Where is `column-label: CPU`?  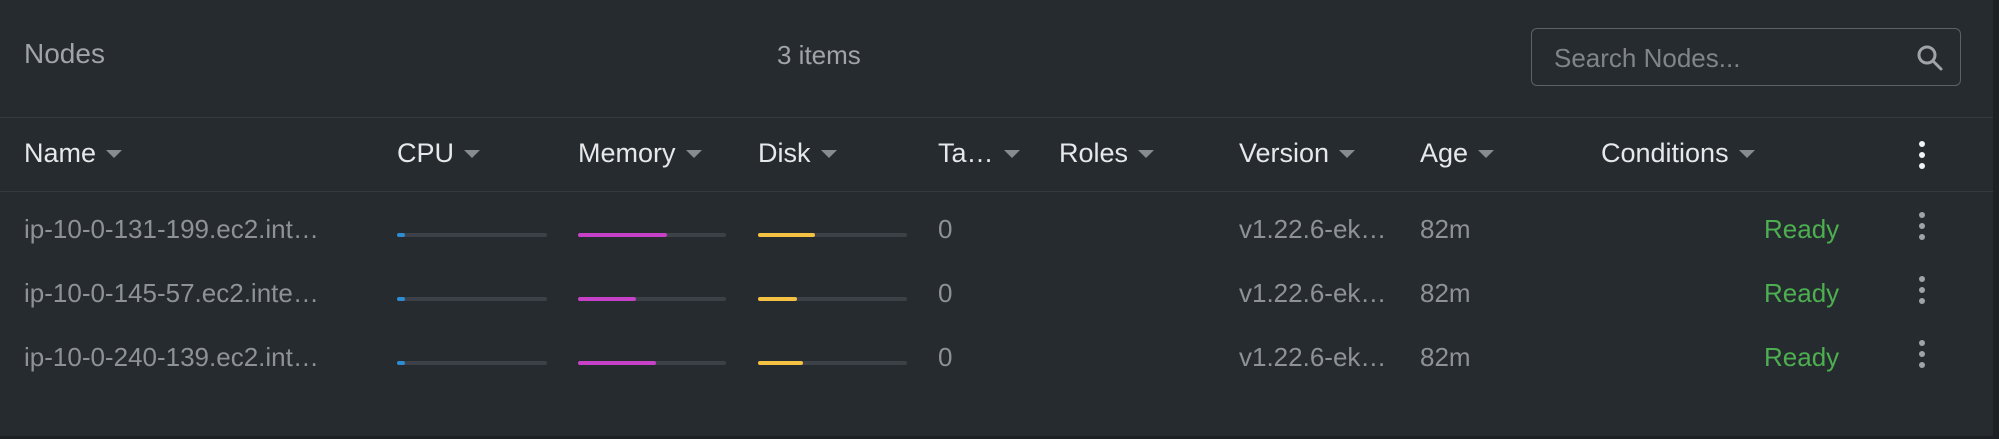
column-label: CPU is located at coordinates (426, 153).